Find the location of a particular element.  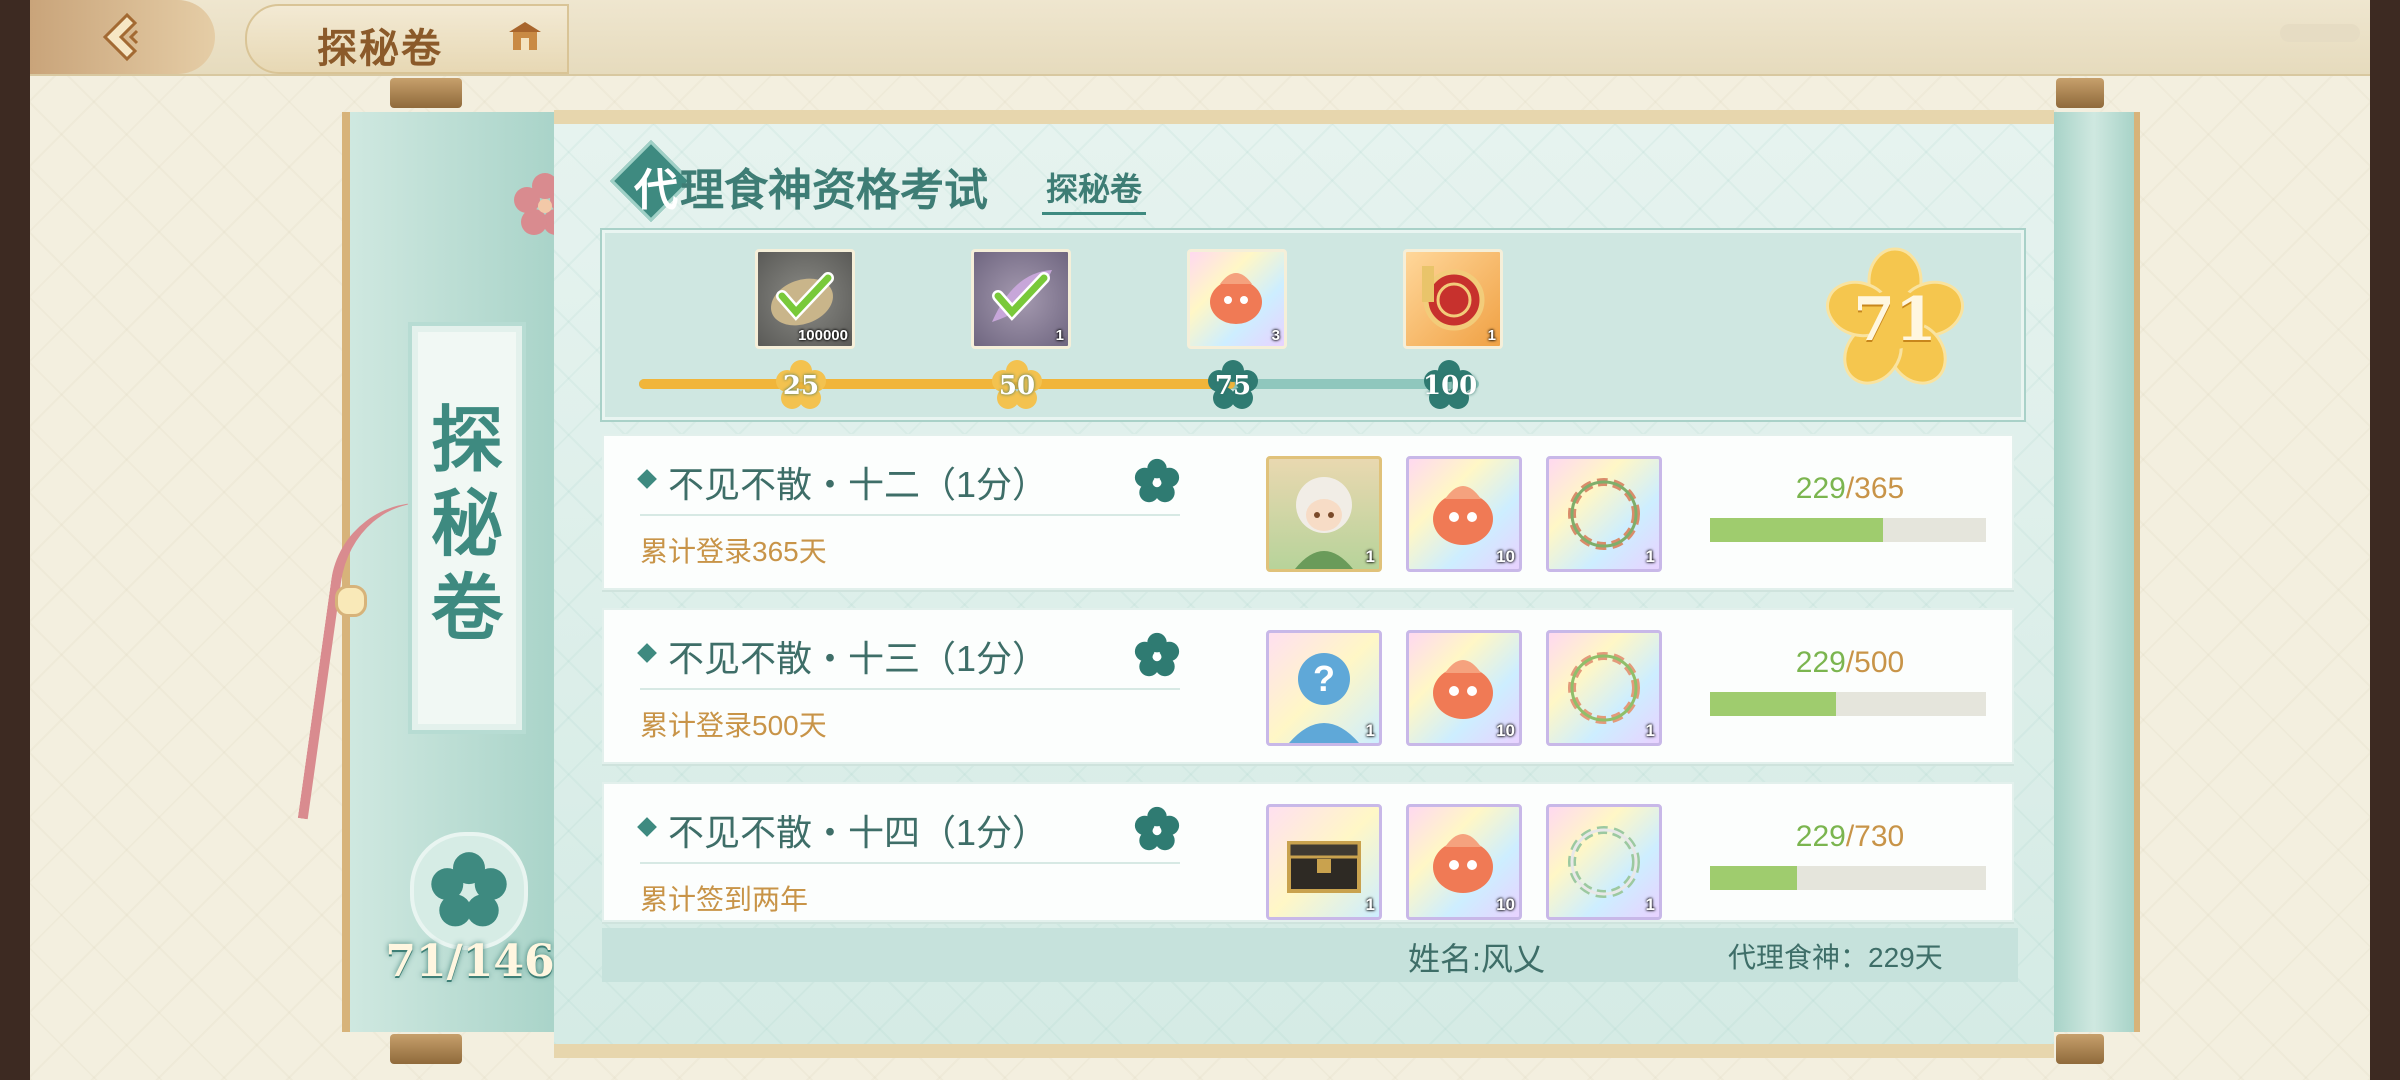

milestone-reward-100: 1 is located at coordinates (1453, 299).